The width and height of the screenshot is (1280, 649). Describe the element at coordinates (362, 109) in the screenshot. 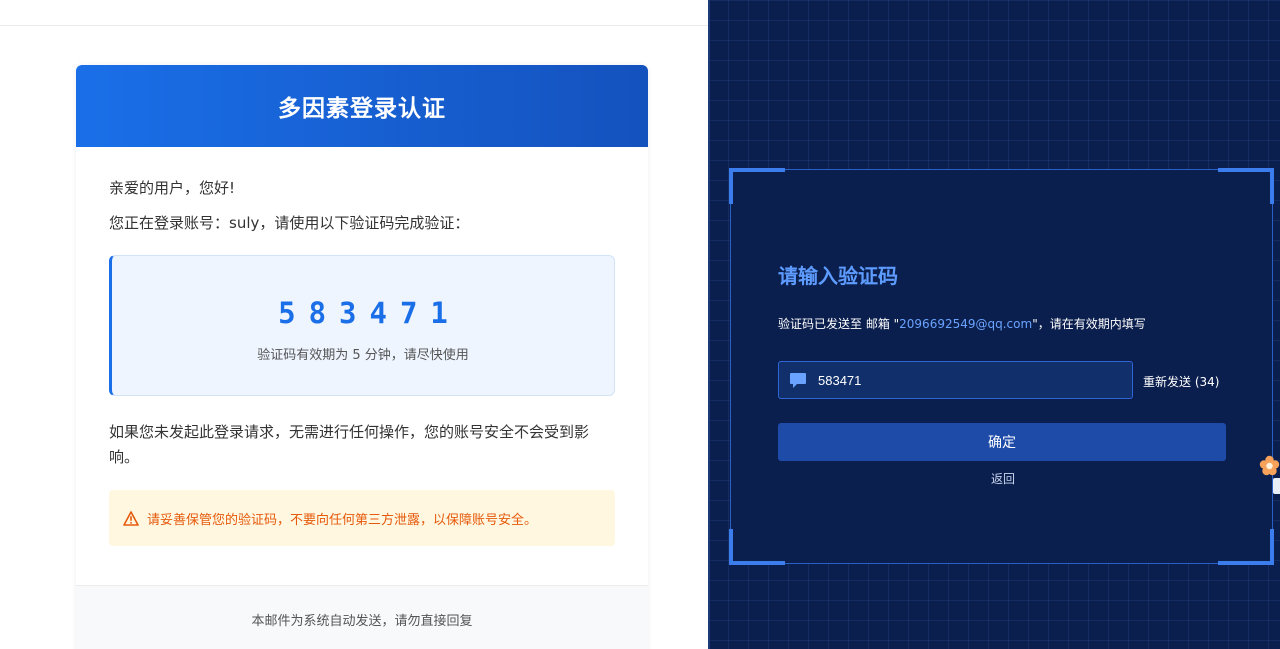

I see `email-title: 多因素登录认证` at that location.